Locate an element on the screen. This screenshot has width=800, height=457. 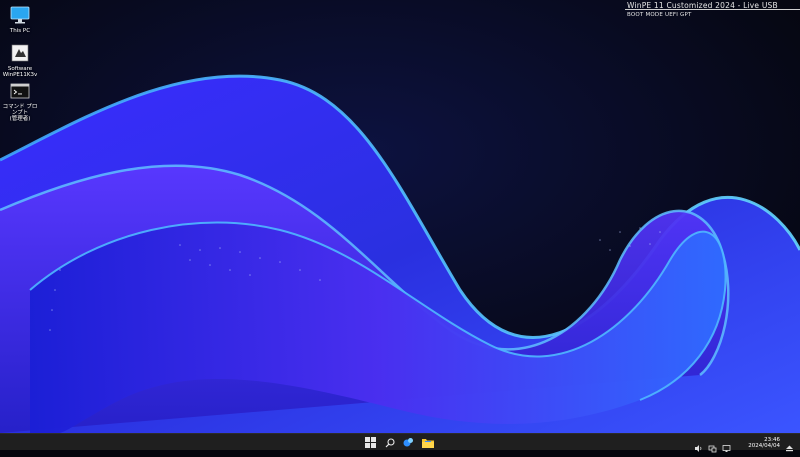
file-explorer-button is located at coordinates (427, 442).